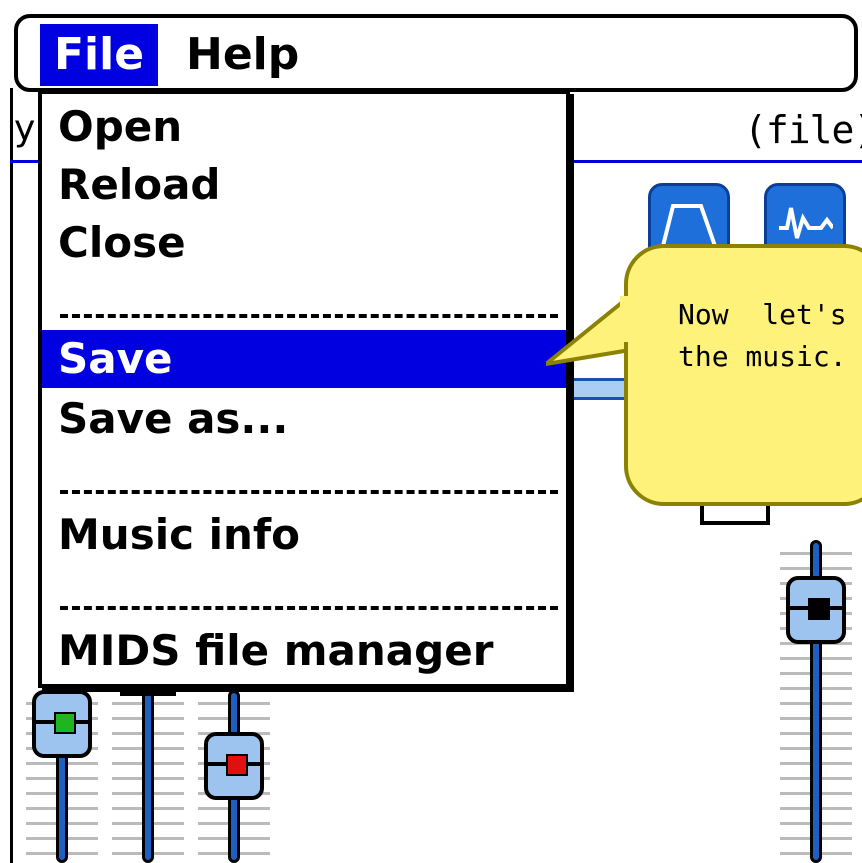 The image size is (862, 863). What do you see at coordinates (803, 130) in the screenshot?
I see `file-name-indicator: (file)` at bounding box center [803, 130].